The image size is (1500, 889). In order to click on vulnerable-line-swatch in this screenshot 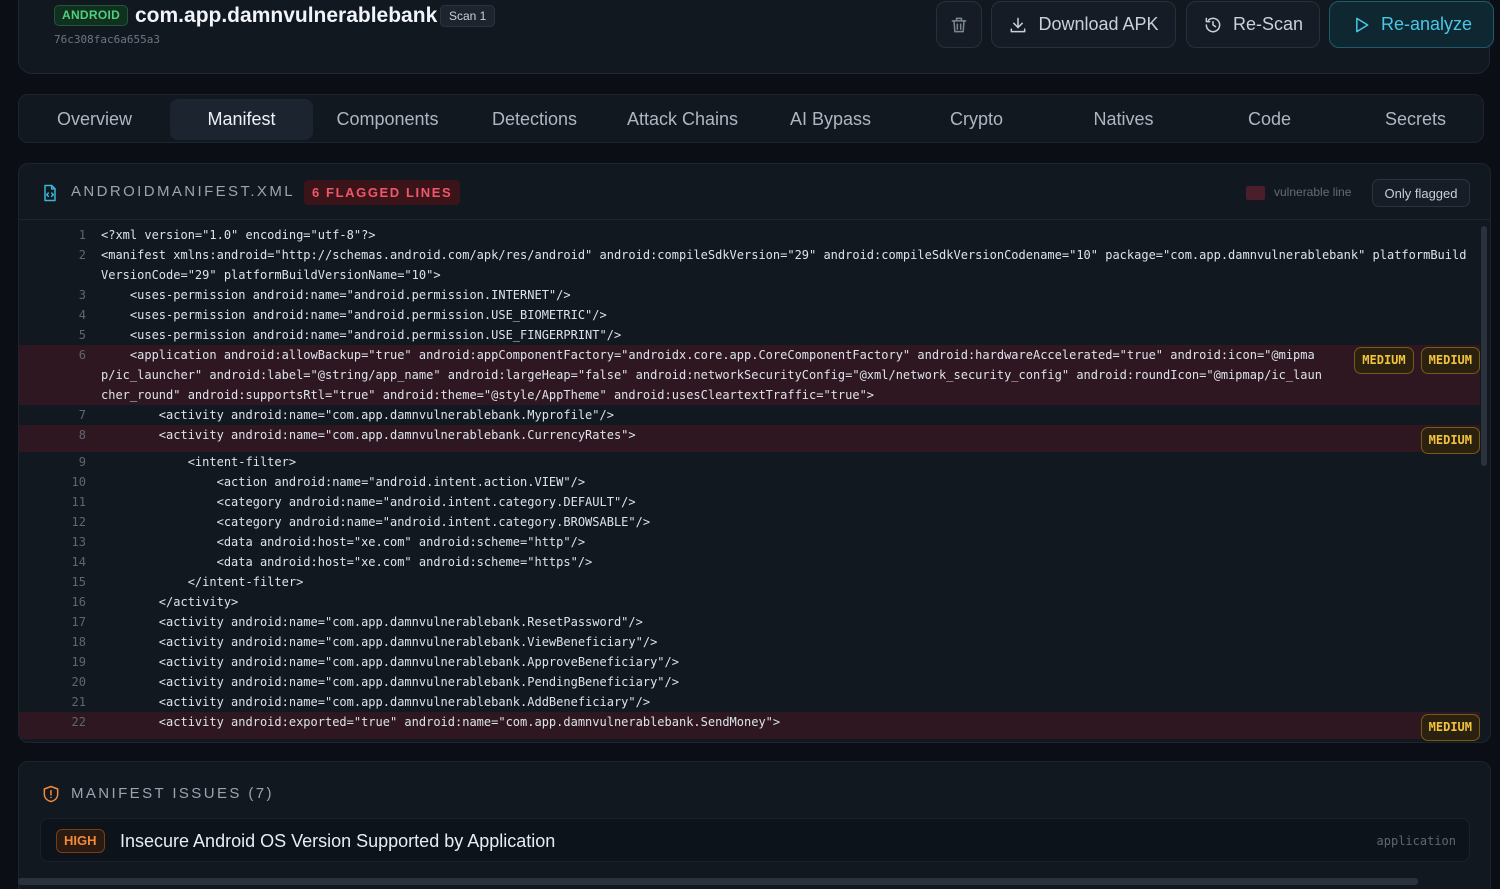, I will do `click(1255, 193)`.